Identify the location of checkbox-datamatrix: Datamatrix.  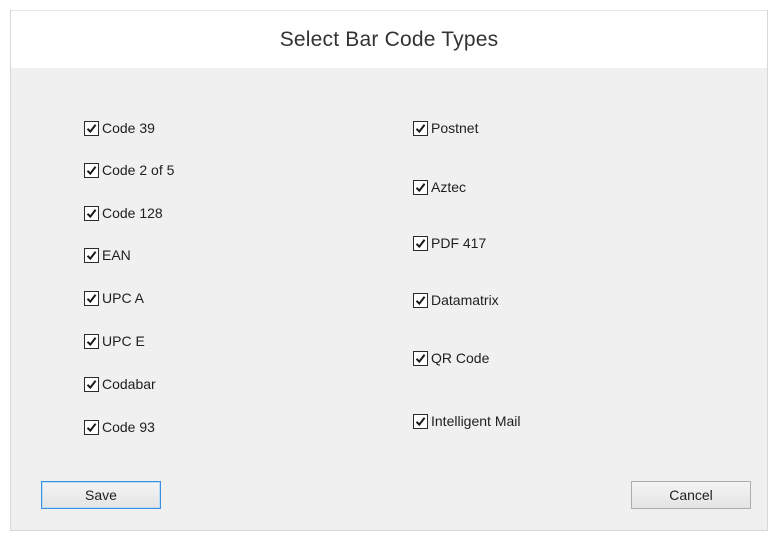
(456, 300).